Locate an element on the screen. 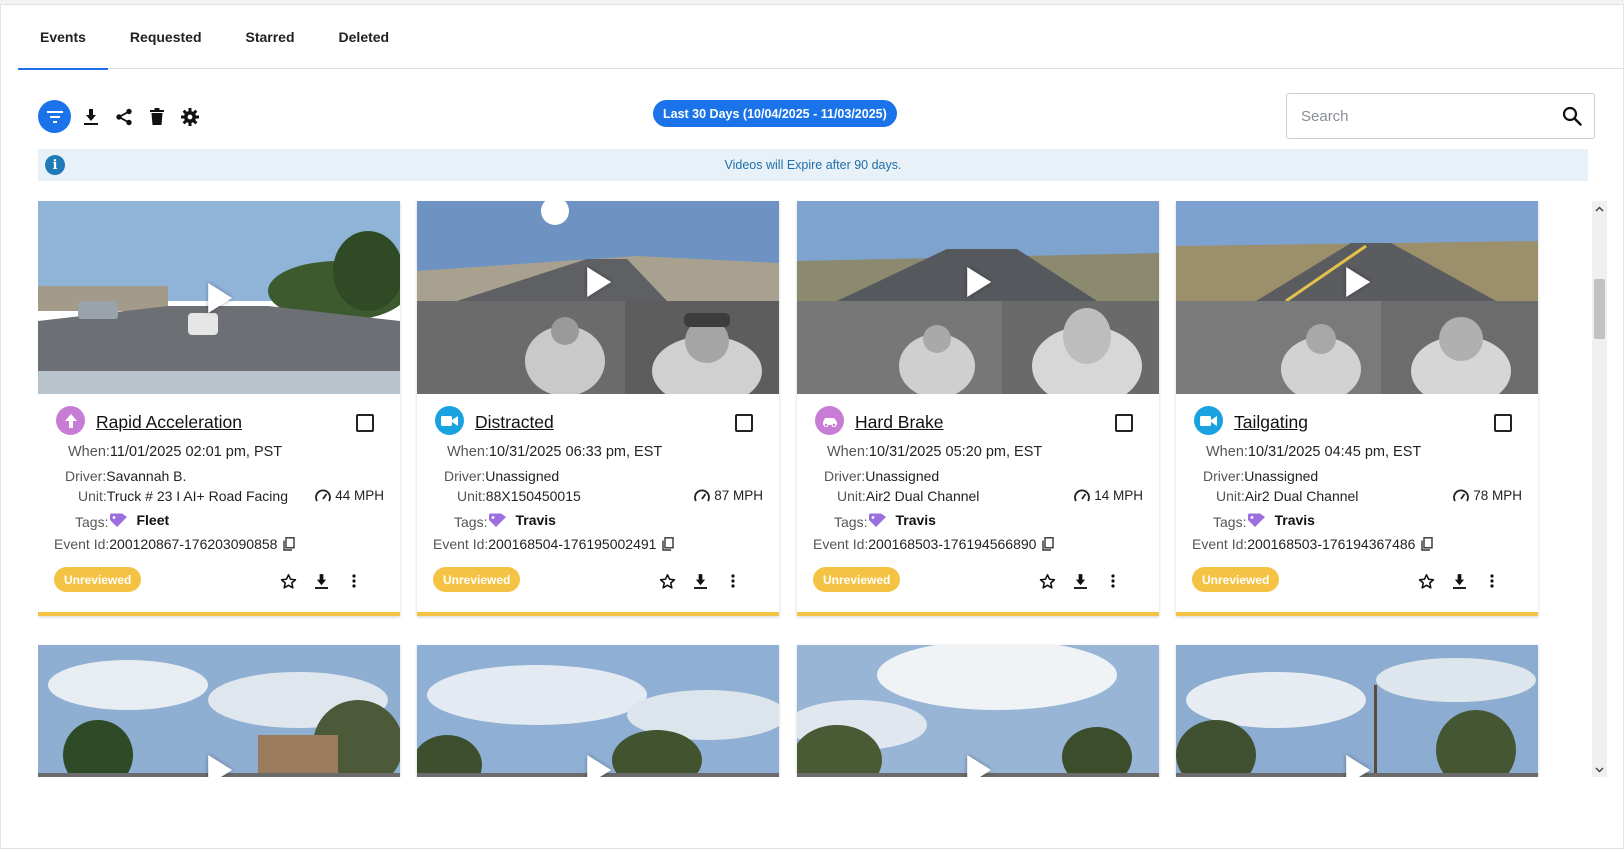 The image size is (1624, 849). tags-label: Tags: is located at coordinates (851, 522).